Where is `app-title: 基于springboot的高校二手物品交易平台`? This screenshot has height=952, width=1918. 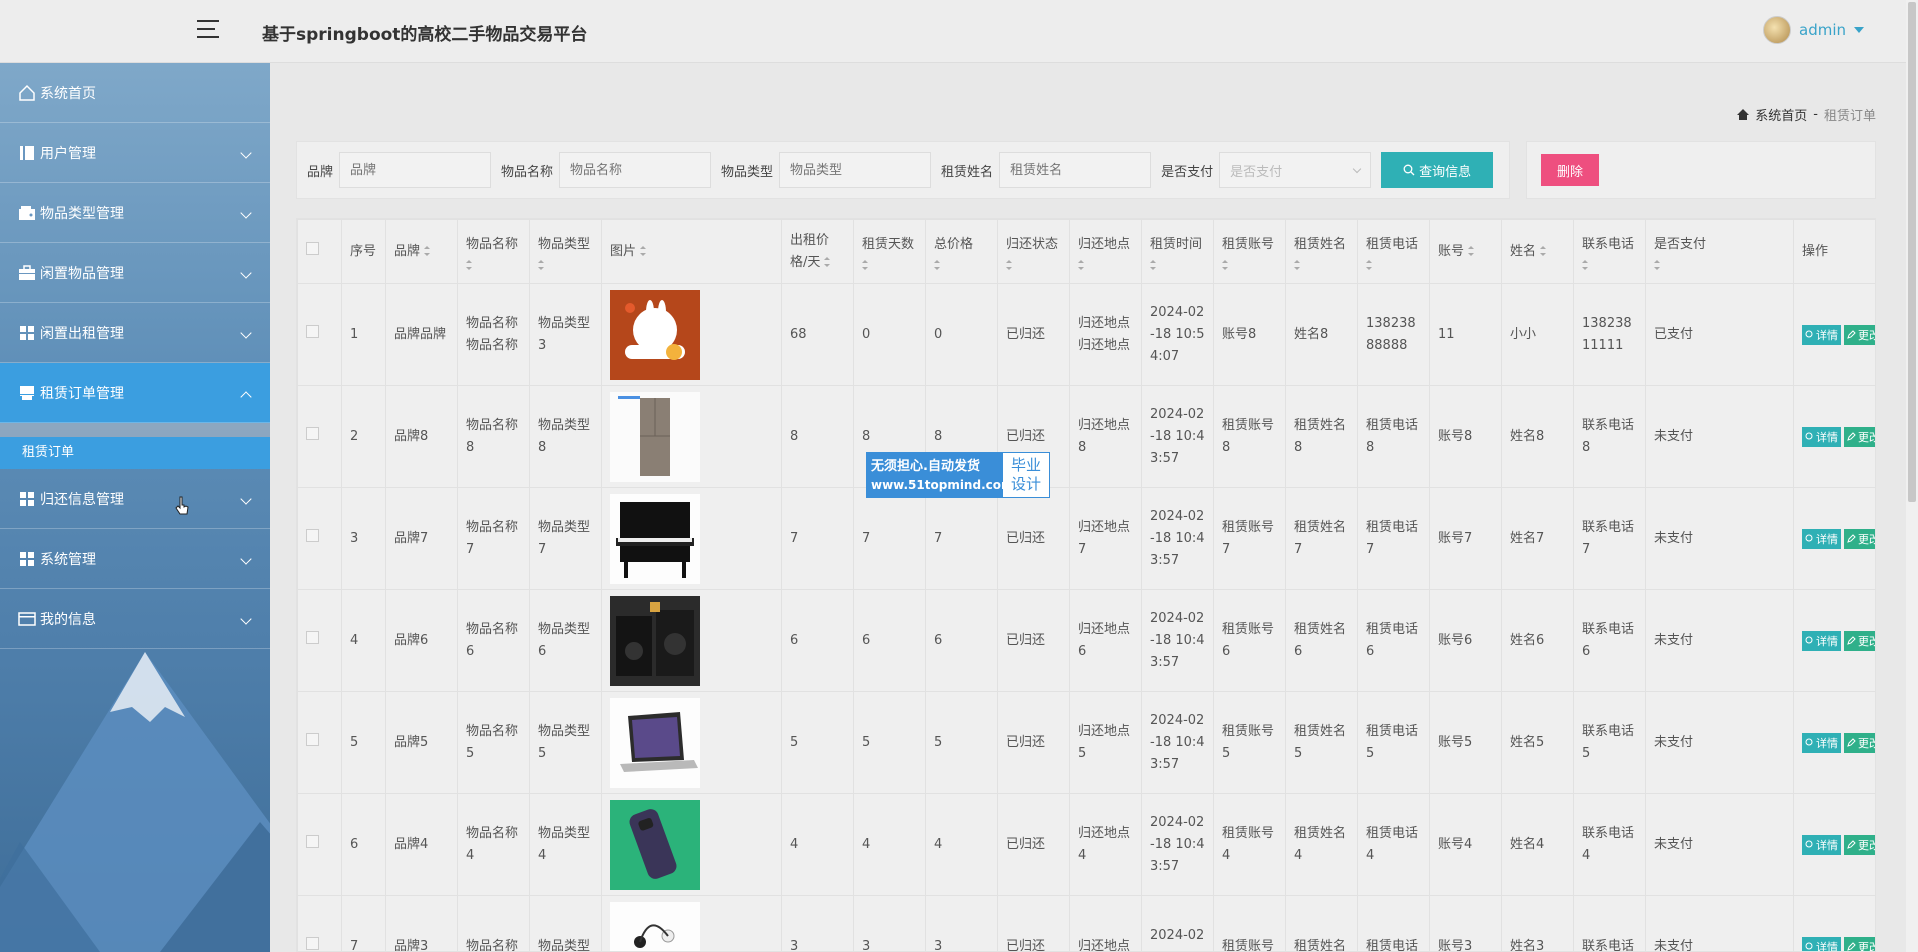 app-title: 基于springboot的高校二手物品交易平台 is located at coordinates (425, 35).